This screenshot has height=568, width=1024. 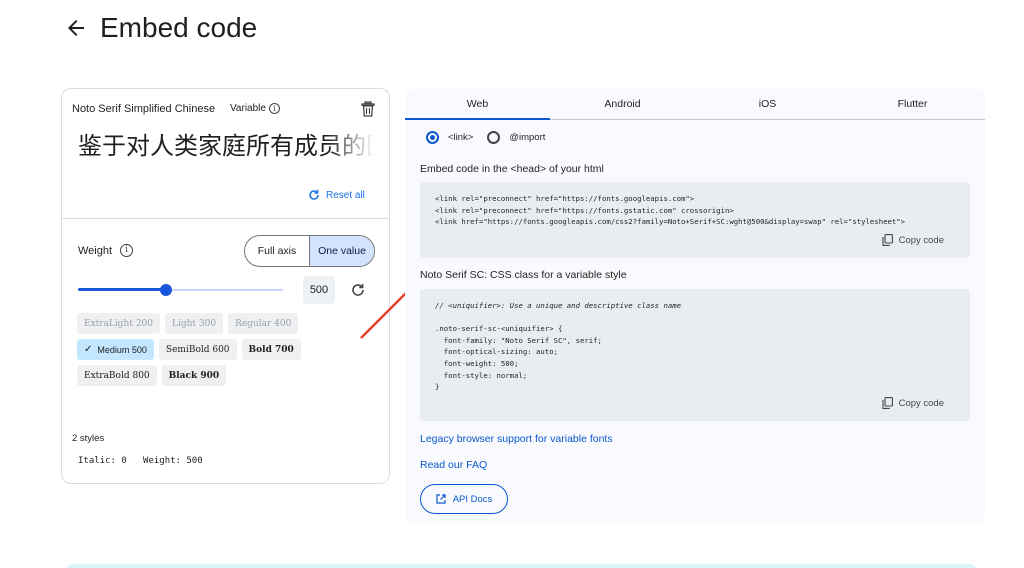 I want to click on card-divider, so click(x=225, y=218).